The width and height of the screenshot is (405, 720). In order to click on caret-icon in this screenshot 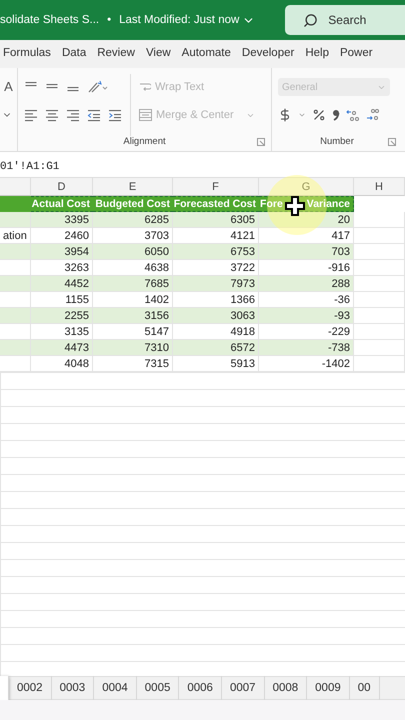, I will do `click(302, 115)`.